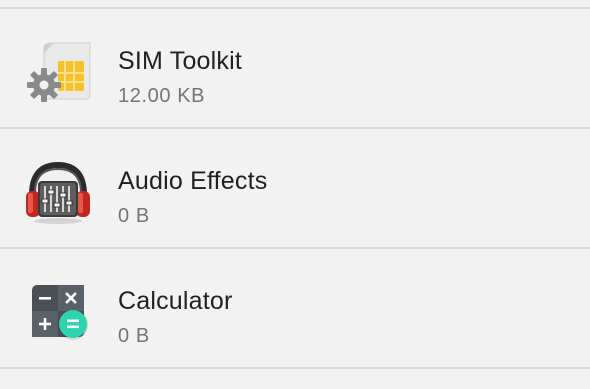 The height and width of the screenshot is (389, 590). I want to click on audio-effects-icon, so click(58, 193).